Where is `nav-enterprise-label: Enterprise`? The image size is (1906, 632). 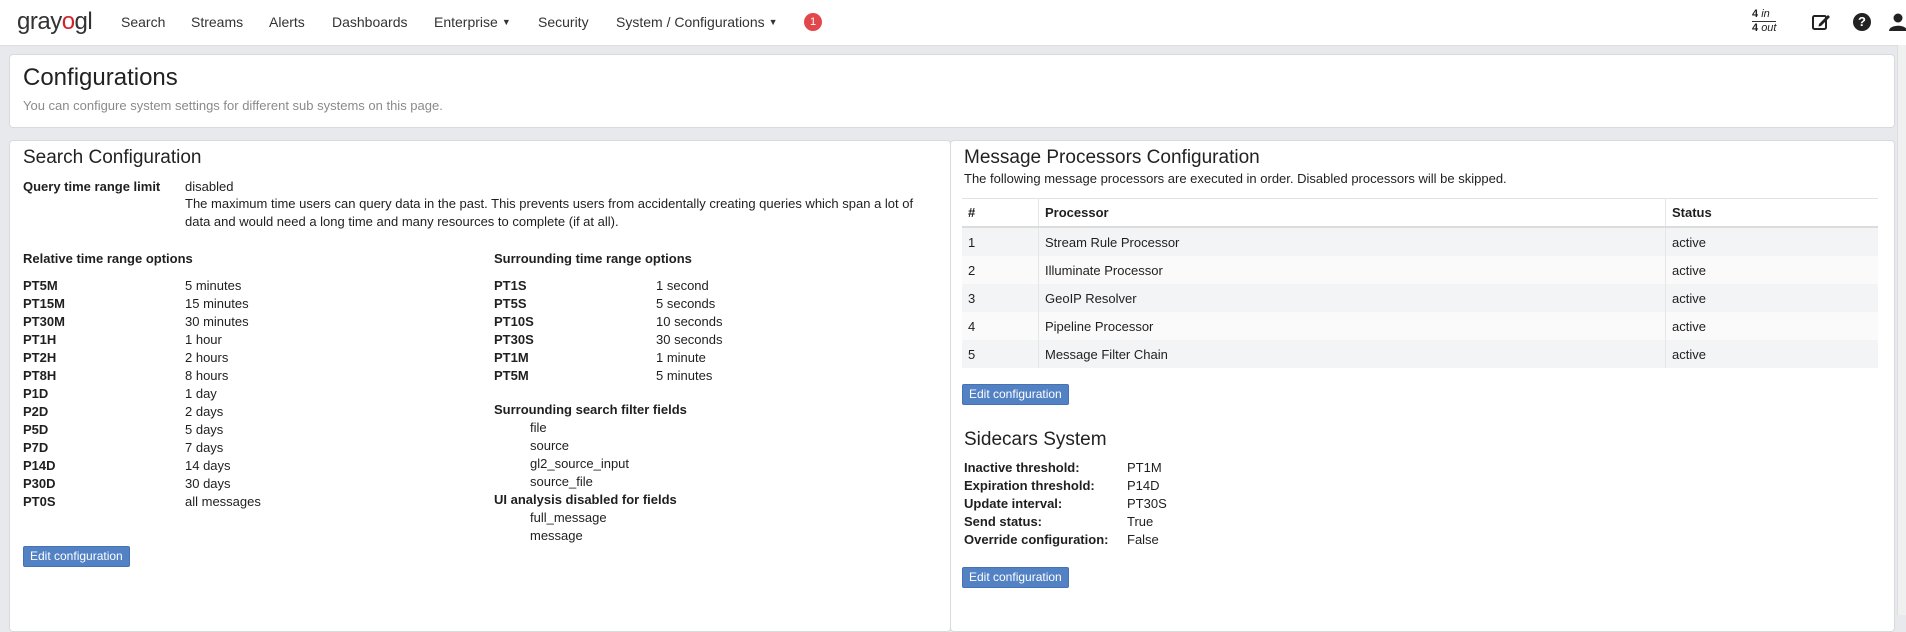
nav-enterprise-label: Enterprise is located at coordinates (466, 22).